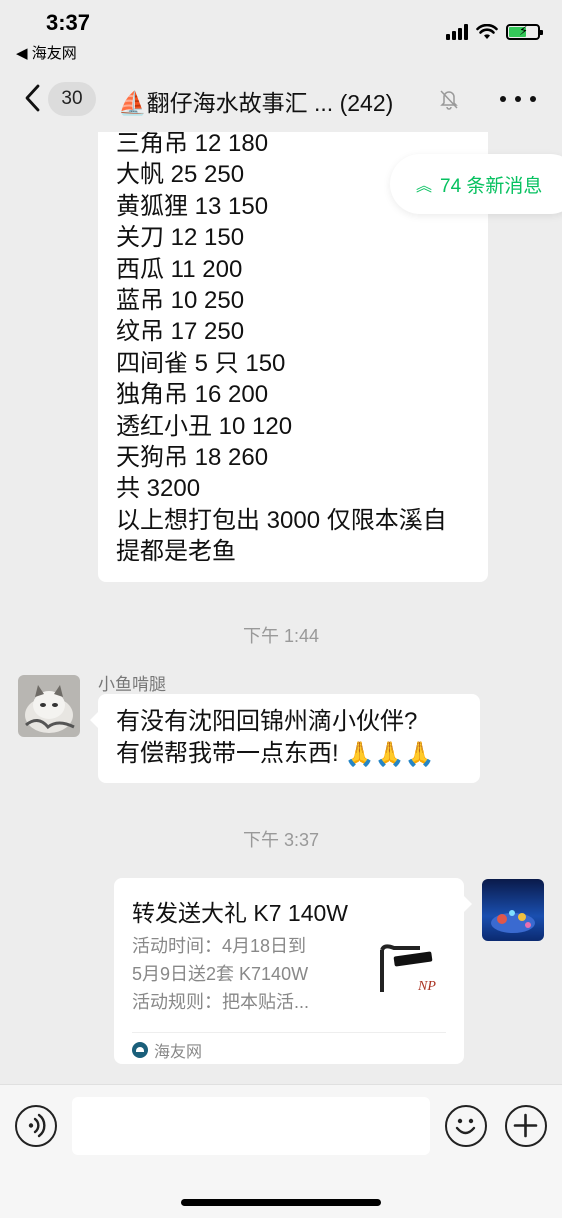  Describe the element at coordinates (285, 738) in the screenshot. I see `message-bubble-incoming: 有没有沈阳回锦州滴小伙伴? 有偿帮我带一点东西! 🙏🙏🙏` at that location.